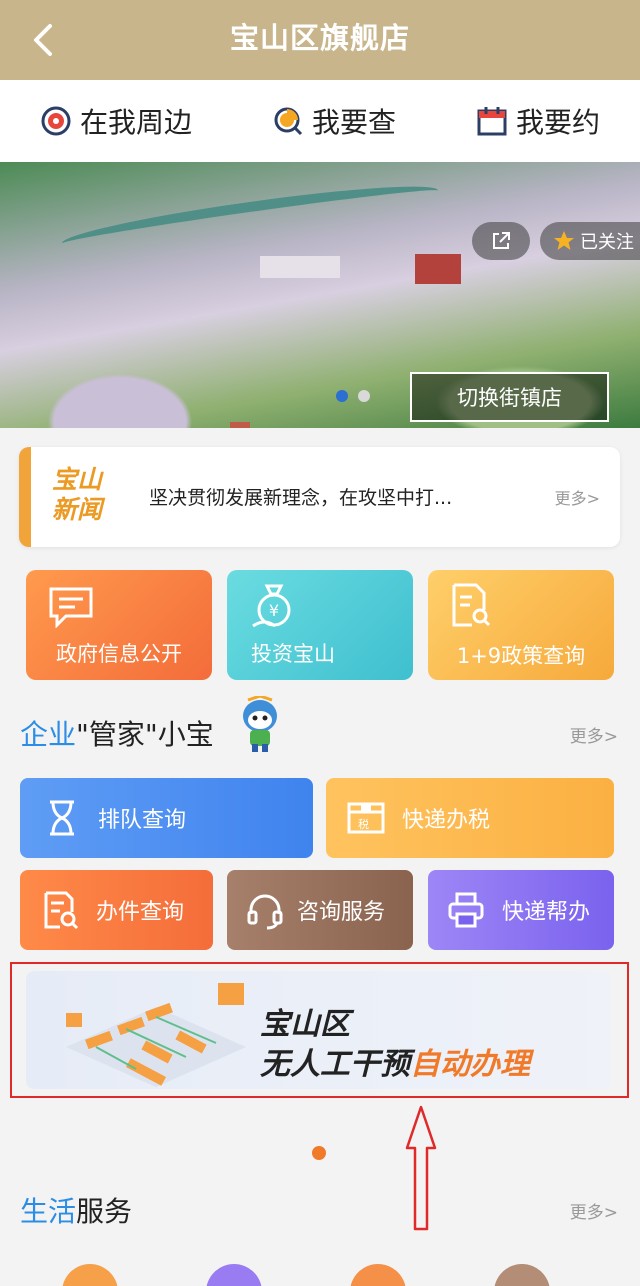 Image resolution: width=640 pixels, height=1286 pixels. I want to click on nav-nearby-label: 在我周边, so click(135, 122).